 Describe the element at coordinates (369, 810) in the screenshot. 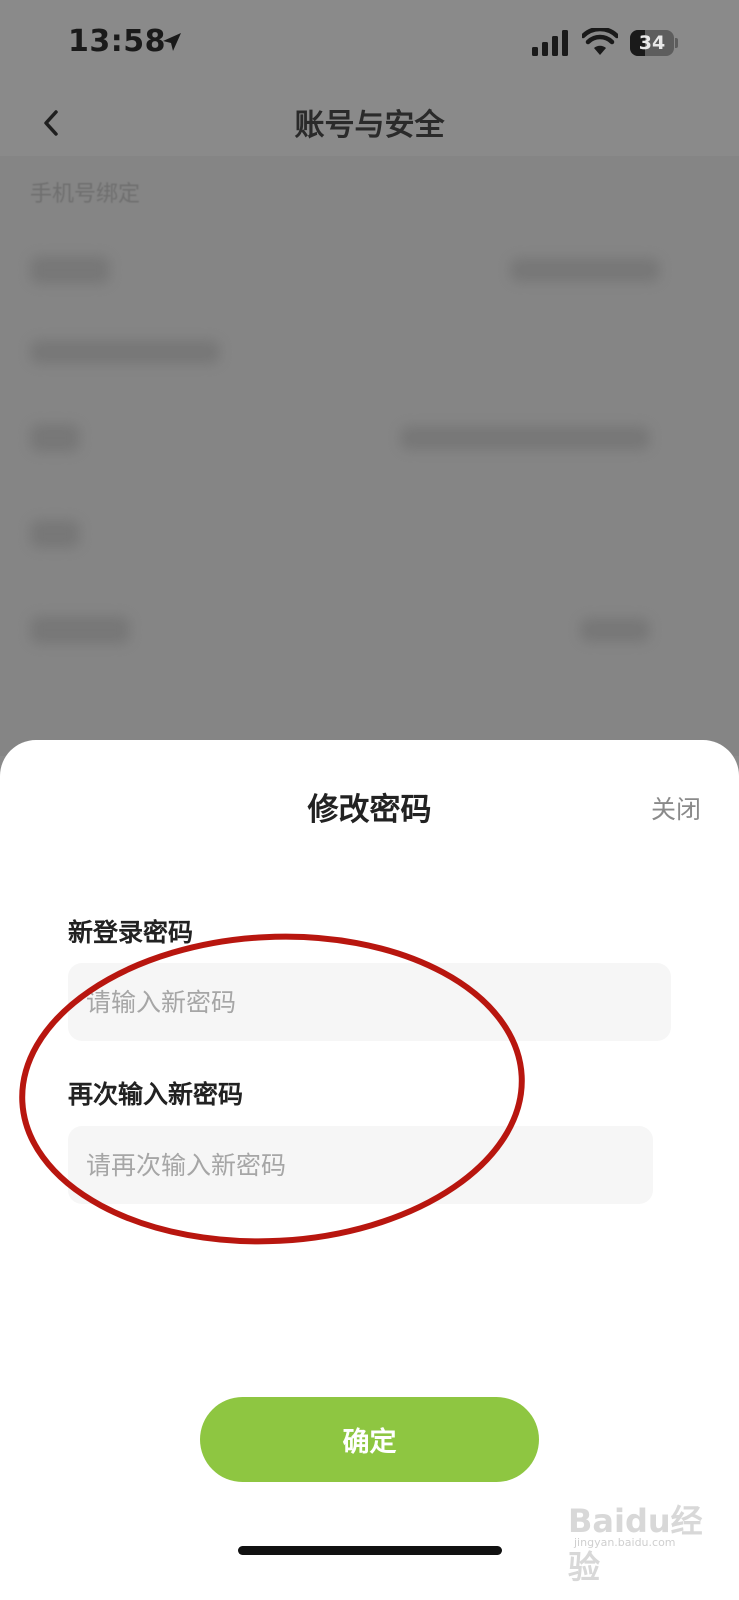

I see `sheet-title: 修改密码` at that location.